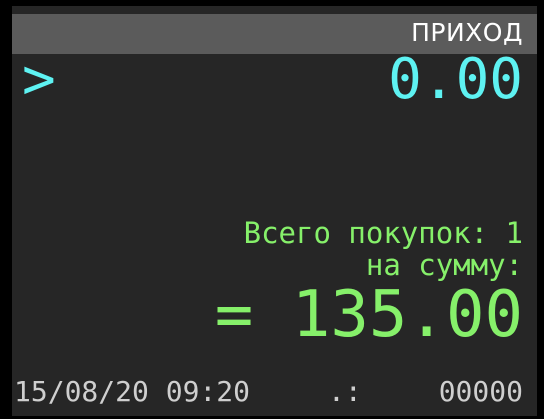 The height and width of the screenshot is (419, 544). I want to click on receipt-counter: 00000, so click(480, 391).